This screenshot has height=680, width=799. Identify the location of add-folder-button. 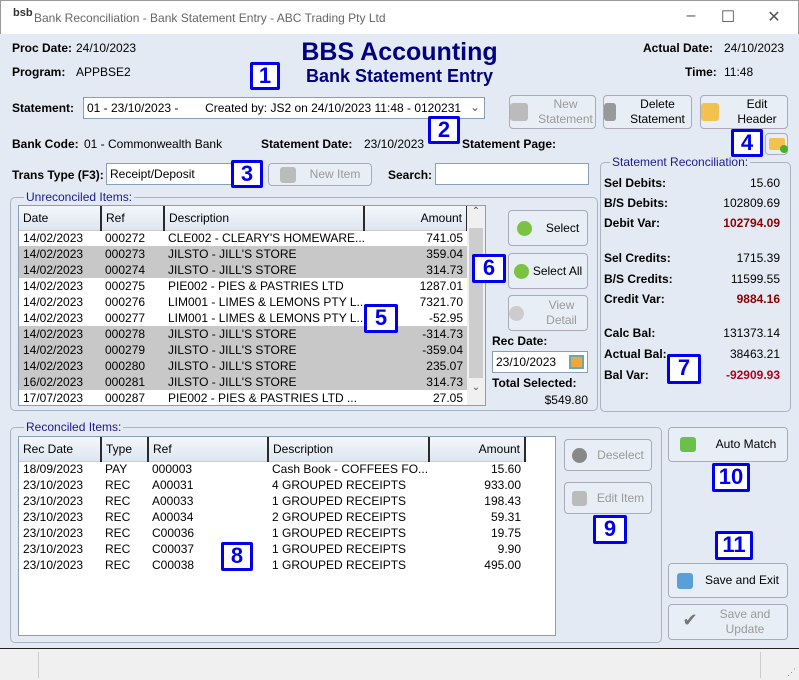
(776, 144).